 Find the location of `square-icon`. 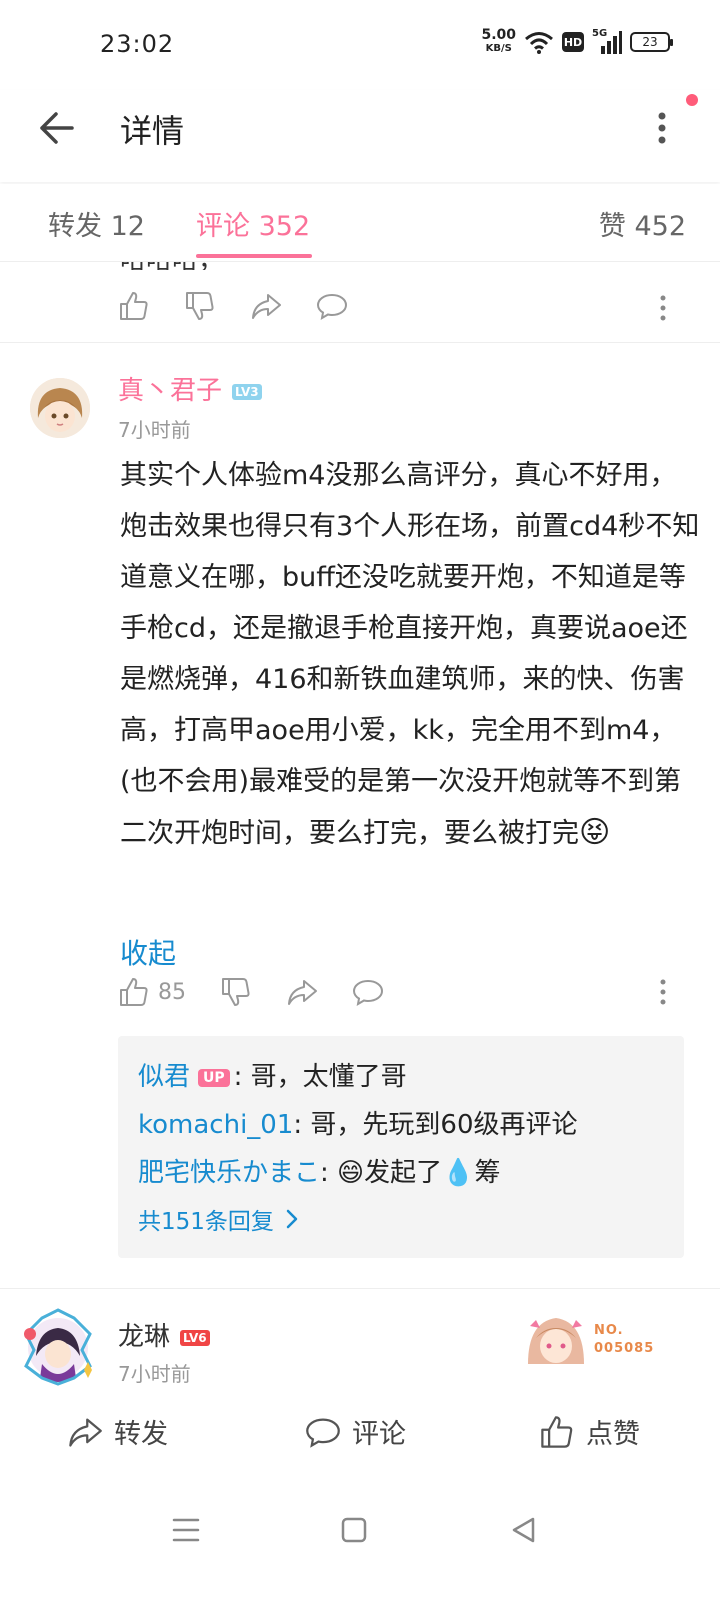

square-icon is located at coordinates (354, 1530).